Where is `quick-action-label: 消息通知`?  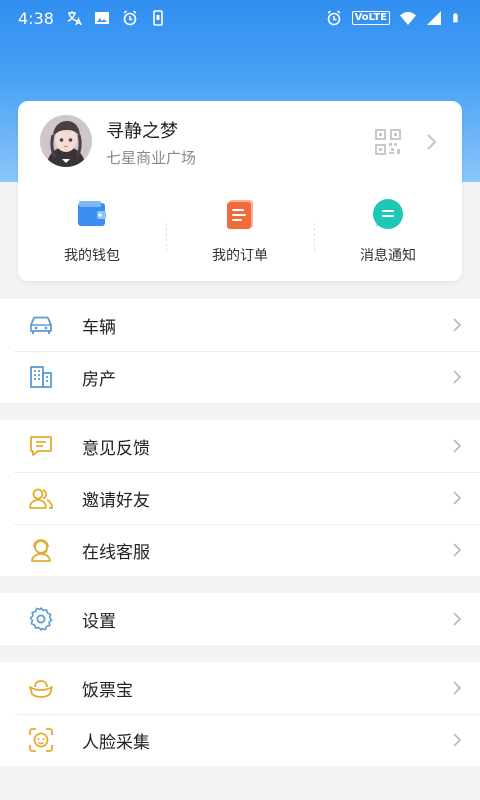 quick-action-label: 消息通知 is located at coordinates (388, 256).